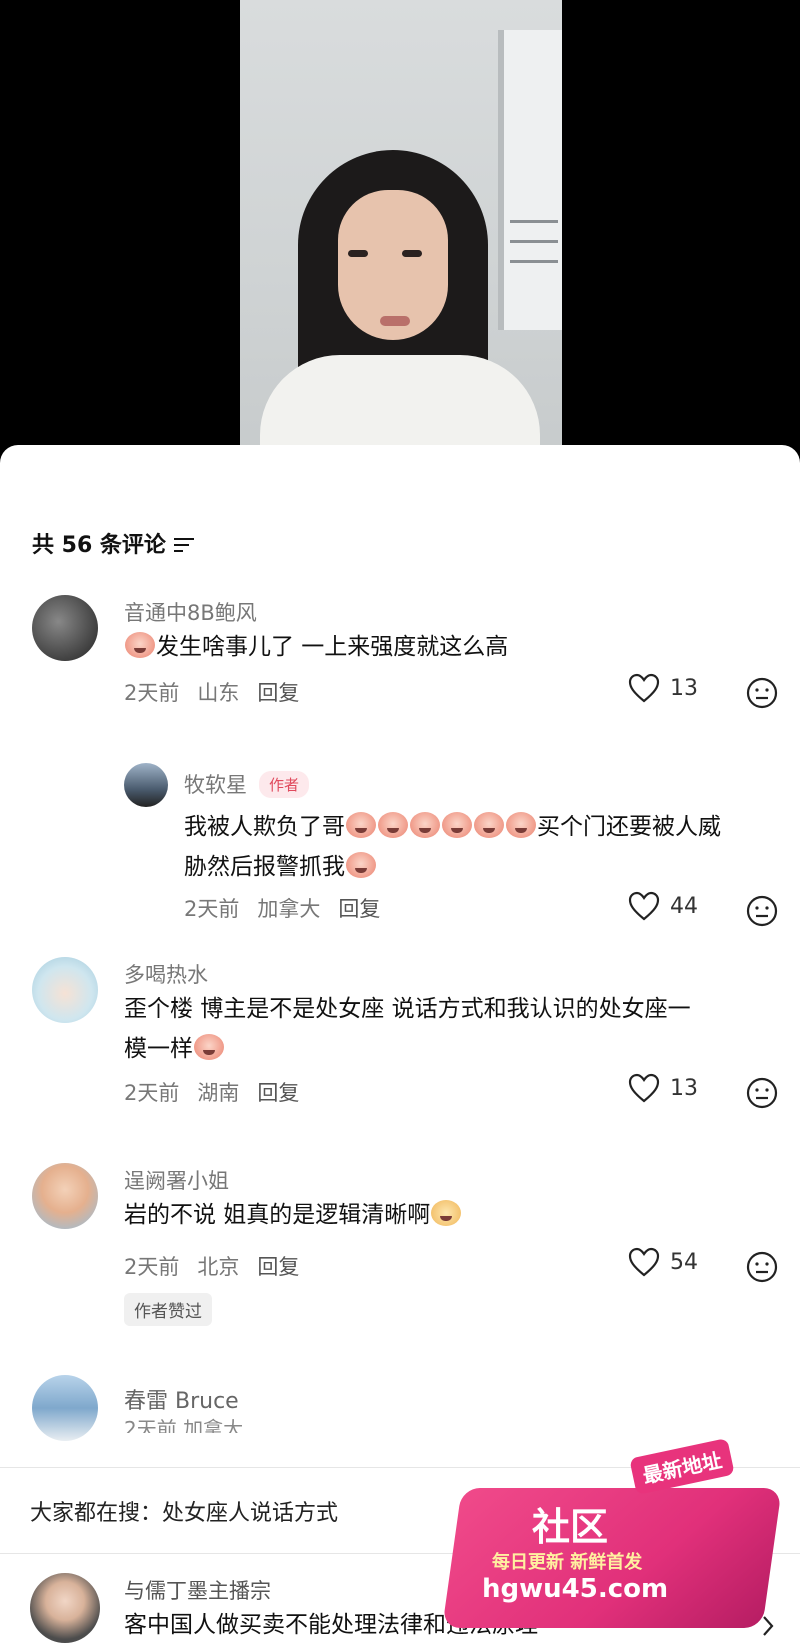 This screenshot has width=800, height=1648. Describe the element at coordinates (211, 1092) in the screenshot. I see `comment-meta: 2天前 湖南 回复` at that location.